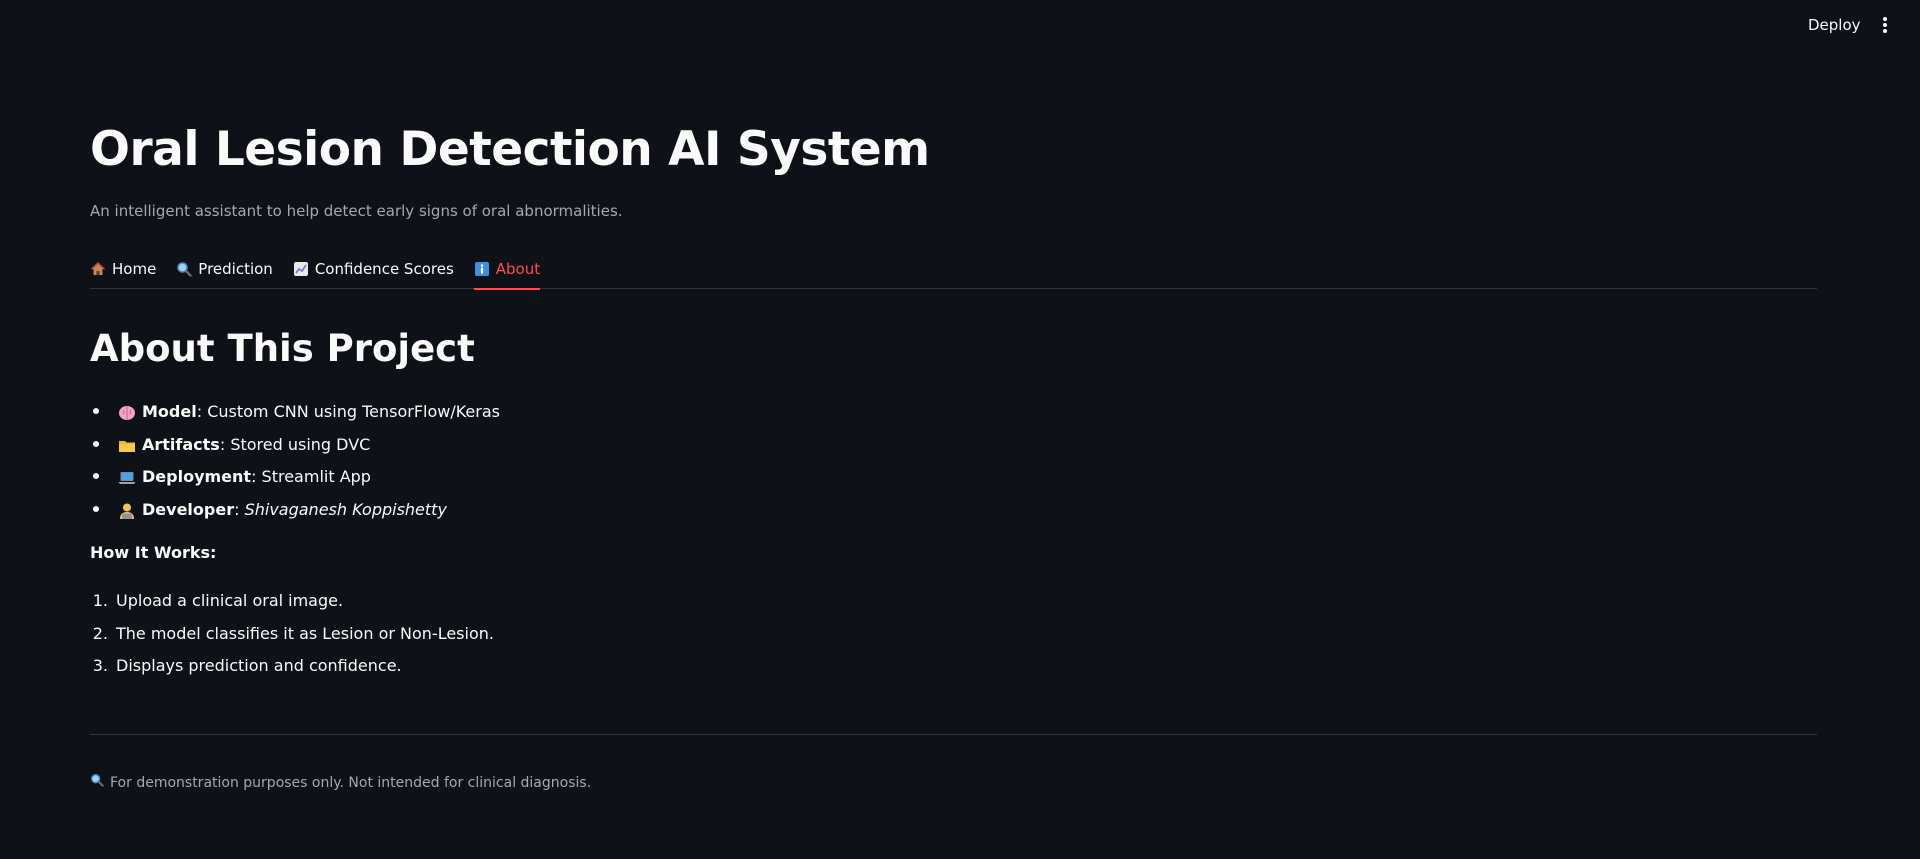 The width and height of the screenshot is (1920, 859). Describe the element at coordinates (230, 600) in the screenshot. I see `step-text: Upload a clinical oral image.` at that location.